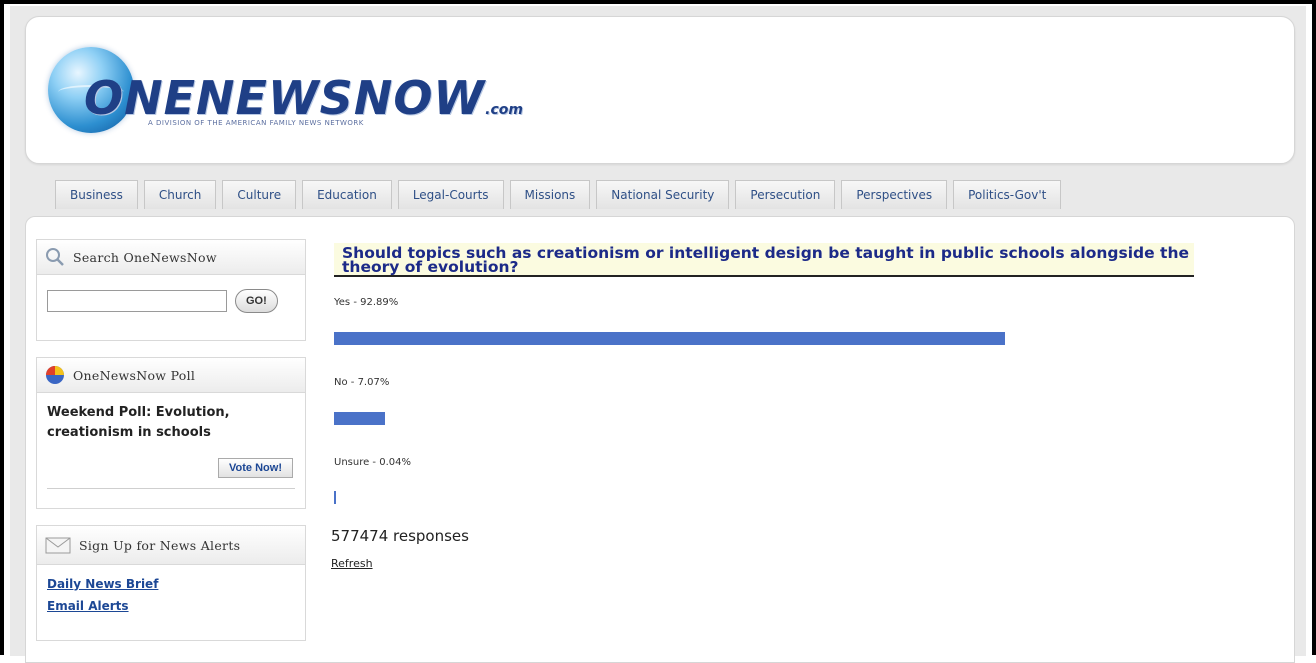 The height and width of the screenshot is (663, 1316). Describe the element at coordinates (58, 545) in the screenshot. I see `envelope-icon` at that location.